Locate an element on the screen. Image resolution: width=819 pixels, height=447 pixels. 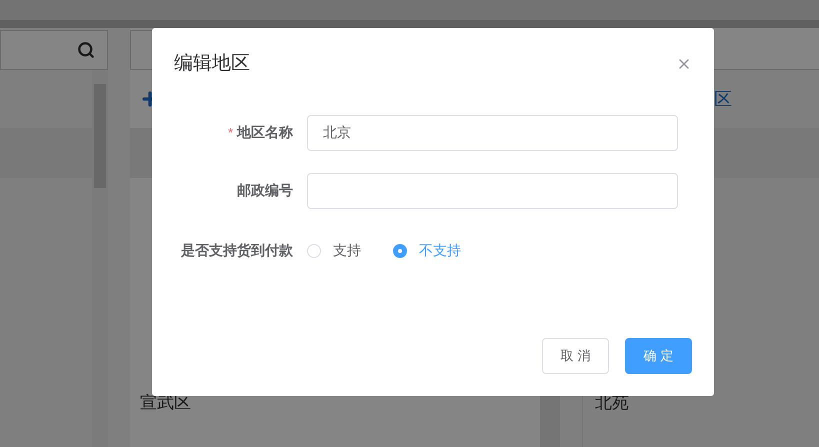
scrollbar is located at coordinates (100, 258).